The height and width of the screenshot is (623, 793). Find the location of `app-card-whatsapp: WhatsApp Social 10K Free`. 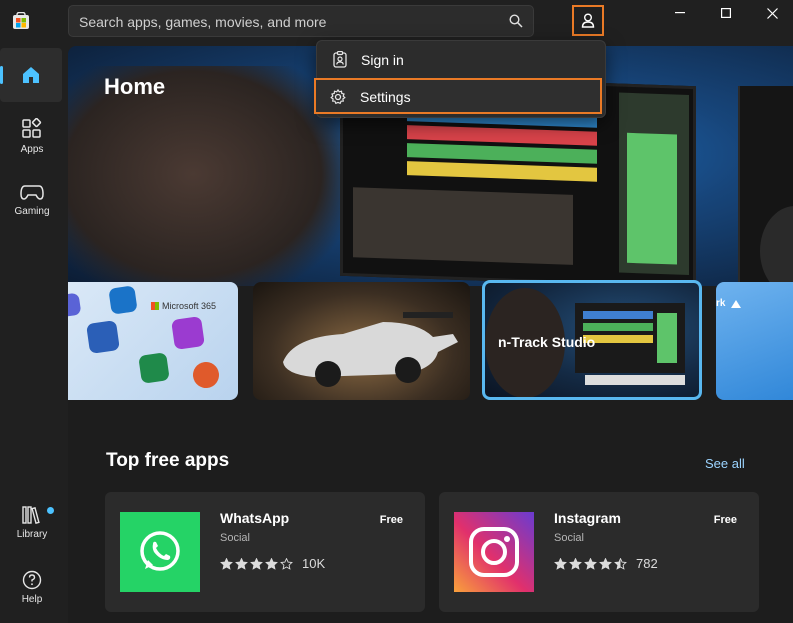

app-card-whatsapp: WhatsApp Social 10K Free is located at coordinates (265, 552).